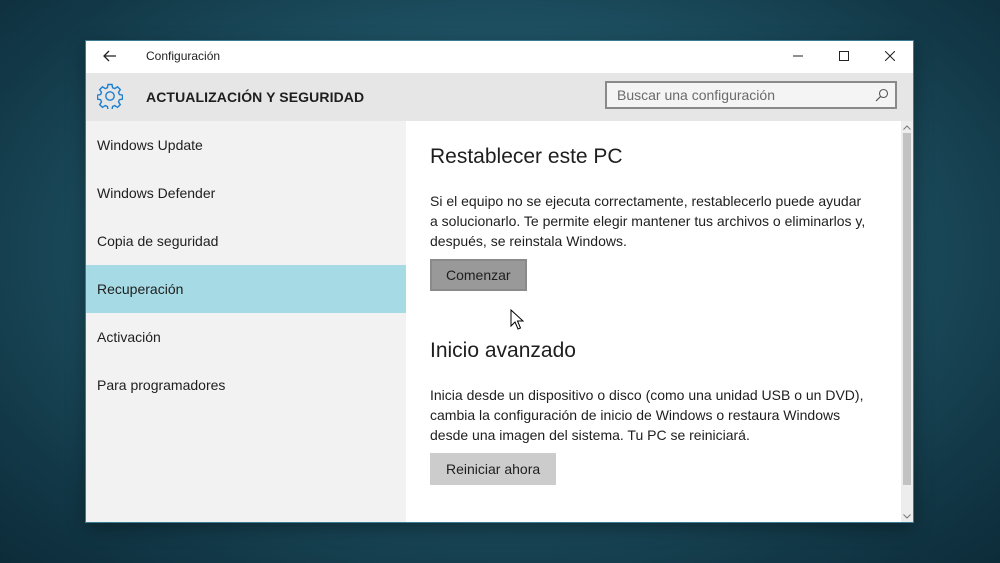  I want to click on minimize-button, so click(798, 56).